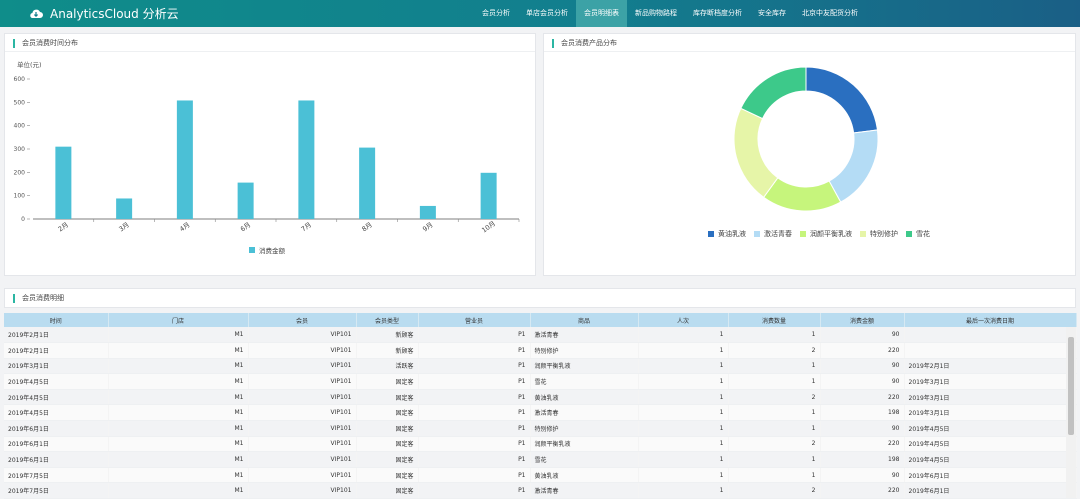  I want to click on legend-item-润颜平衡乳液: 润颜平衡乳液, so click(826, 234).